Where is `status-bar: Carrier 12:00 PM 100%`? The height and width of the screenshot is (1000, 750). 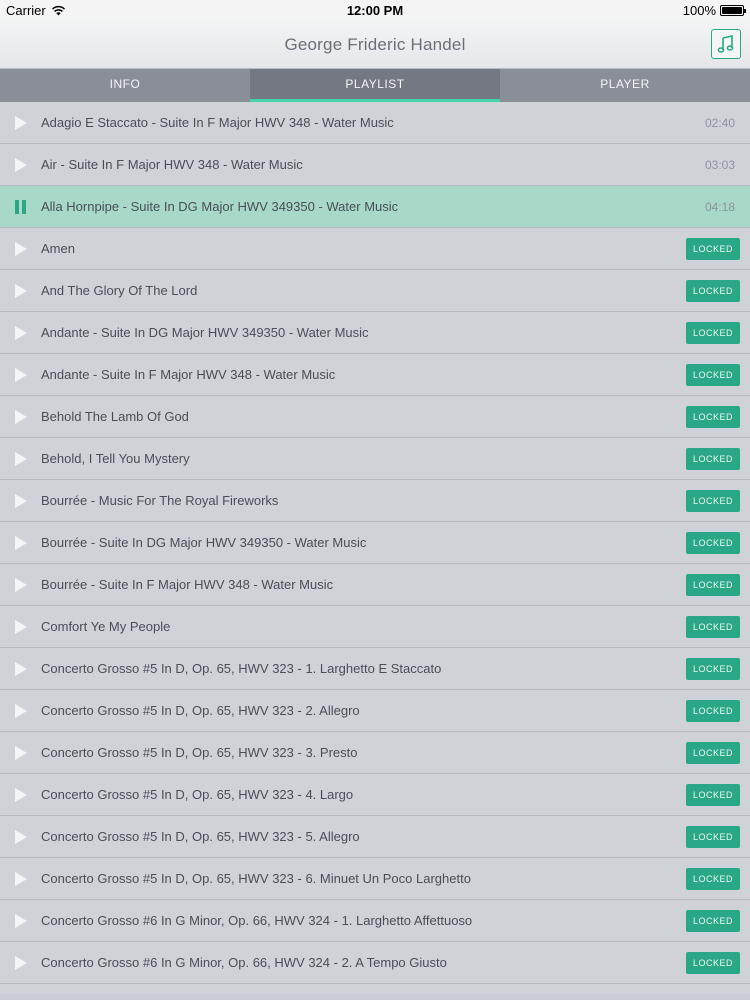 status-bar: Carrier 12:00 PM 100% is located at coordinates (375, 10).